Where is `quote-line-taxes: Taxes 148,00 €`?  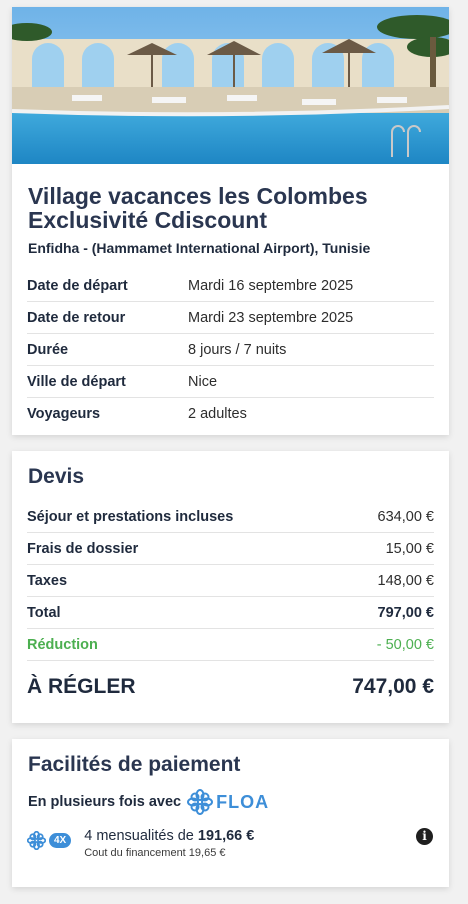 quote-line-taxes: Taxes 148,00 € is located at coordinates (230, 581).